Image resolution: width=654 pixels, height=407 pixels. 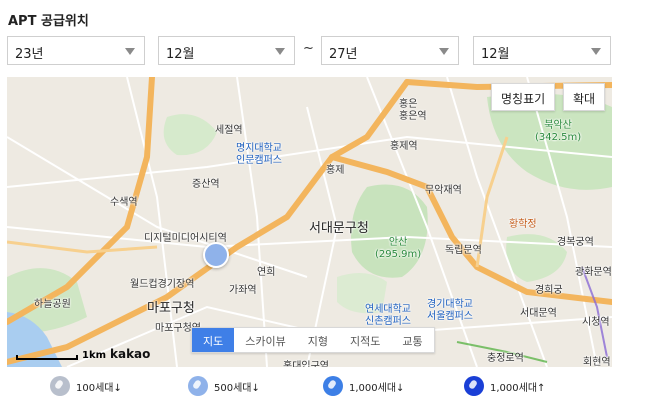 I want to click on map-label: 연세대학교 신촌캠퍼스, so click(x=388, y=315).